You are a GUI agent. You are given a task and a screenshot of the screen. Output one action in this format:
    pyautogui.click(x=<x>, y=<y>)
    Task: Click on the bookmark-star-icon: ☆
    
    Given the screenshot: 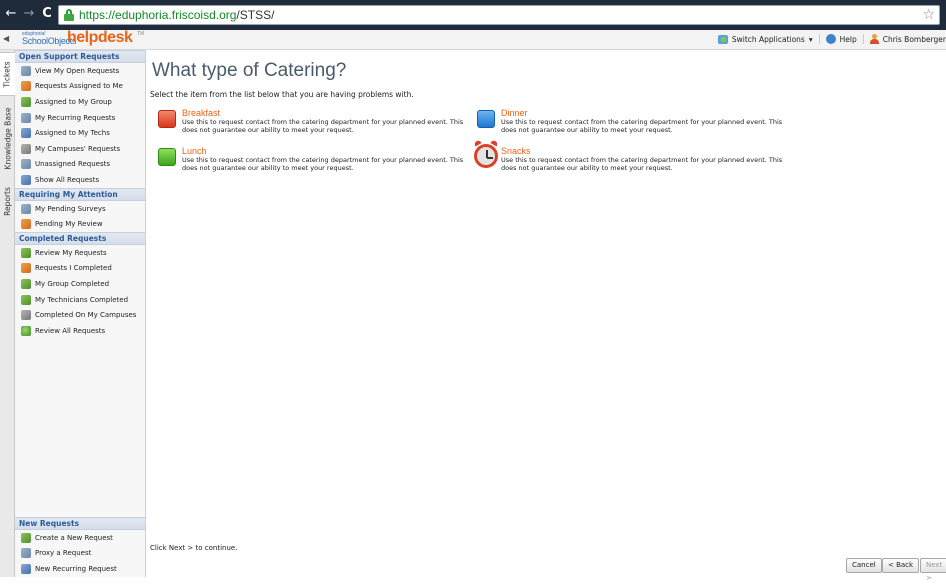 What is the action you would take?
    pyautogui.click(x=928, y=15)
    